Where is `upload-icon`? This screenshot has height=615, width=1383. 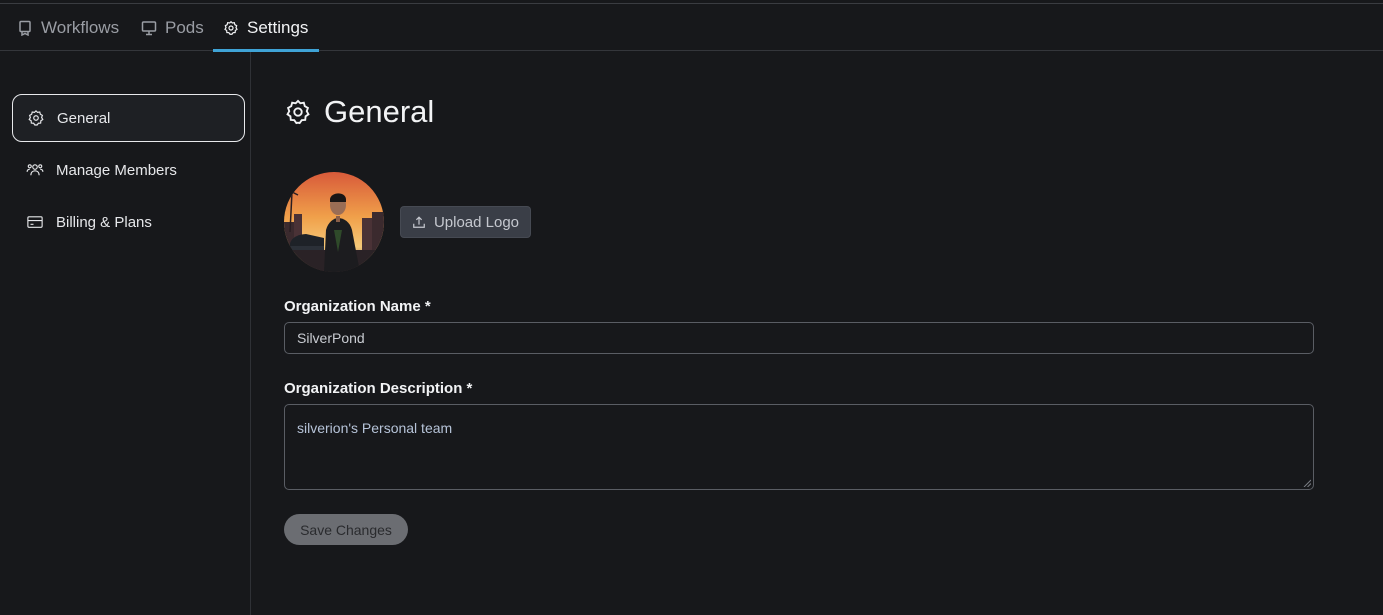
upload-icon is located at coordinates (419, 222).